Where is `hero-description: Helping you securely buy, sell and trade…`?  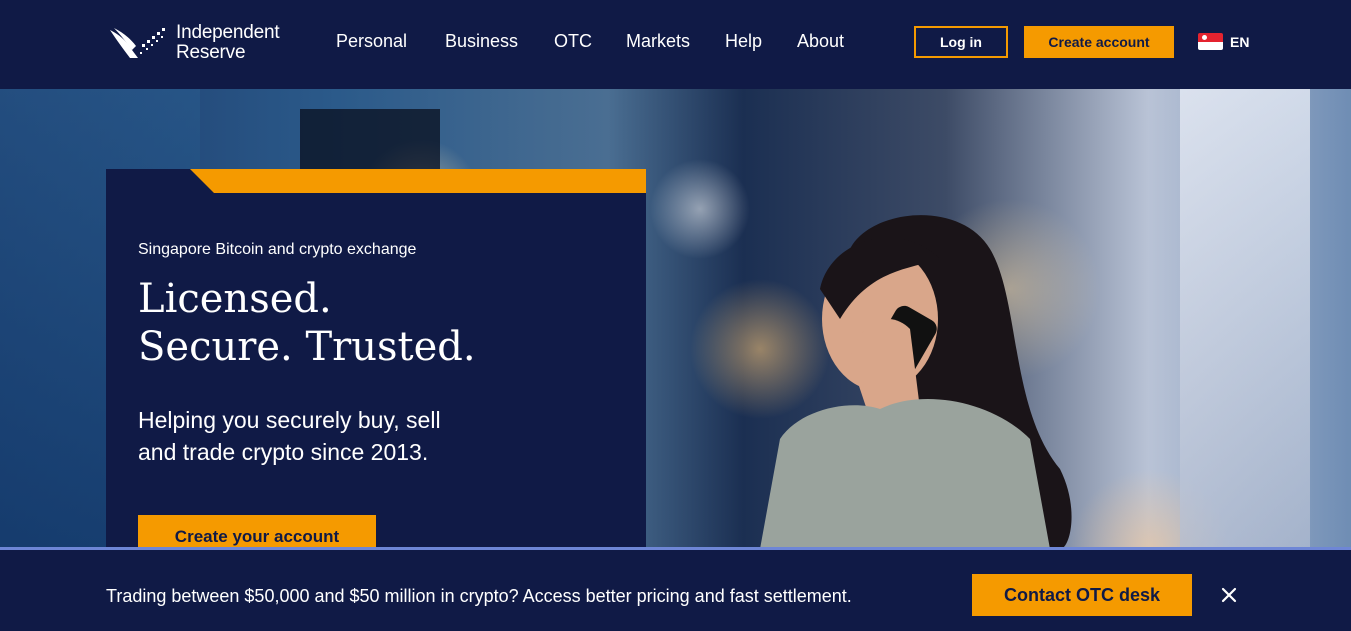 hero-description: Helping you securely buy, sell and trade… is located at coordinates (318, 436).